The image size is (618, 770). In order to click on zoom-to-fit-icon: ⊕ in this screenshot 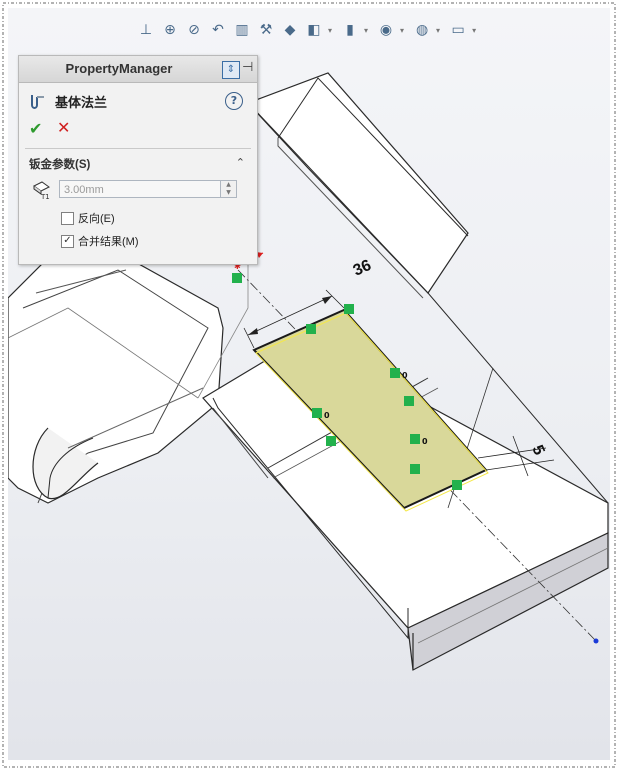, I will do `click(170, 30)`.